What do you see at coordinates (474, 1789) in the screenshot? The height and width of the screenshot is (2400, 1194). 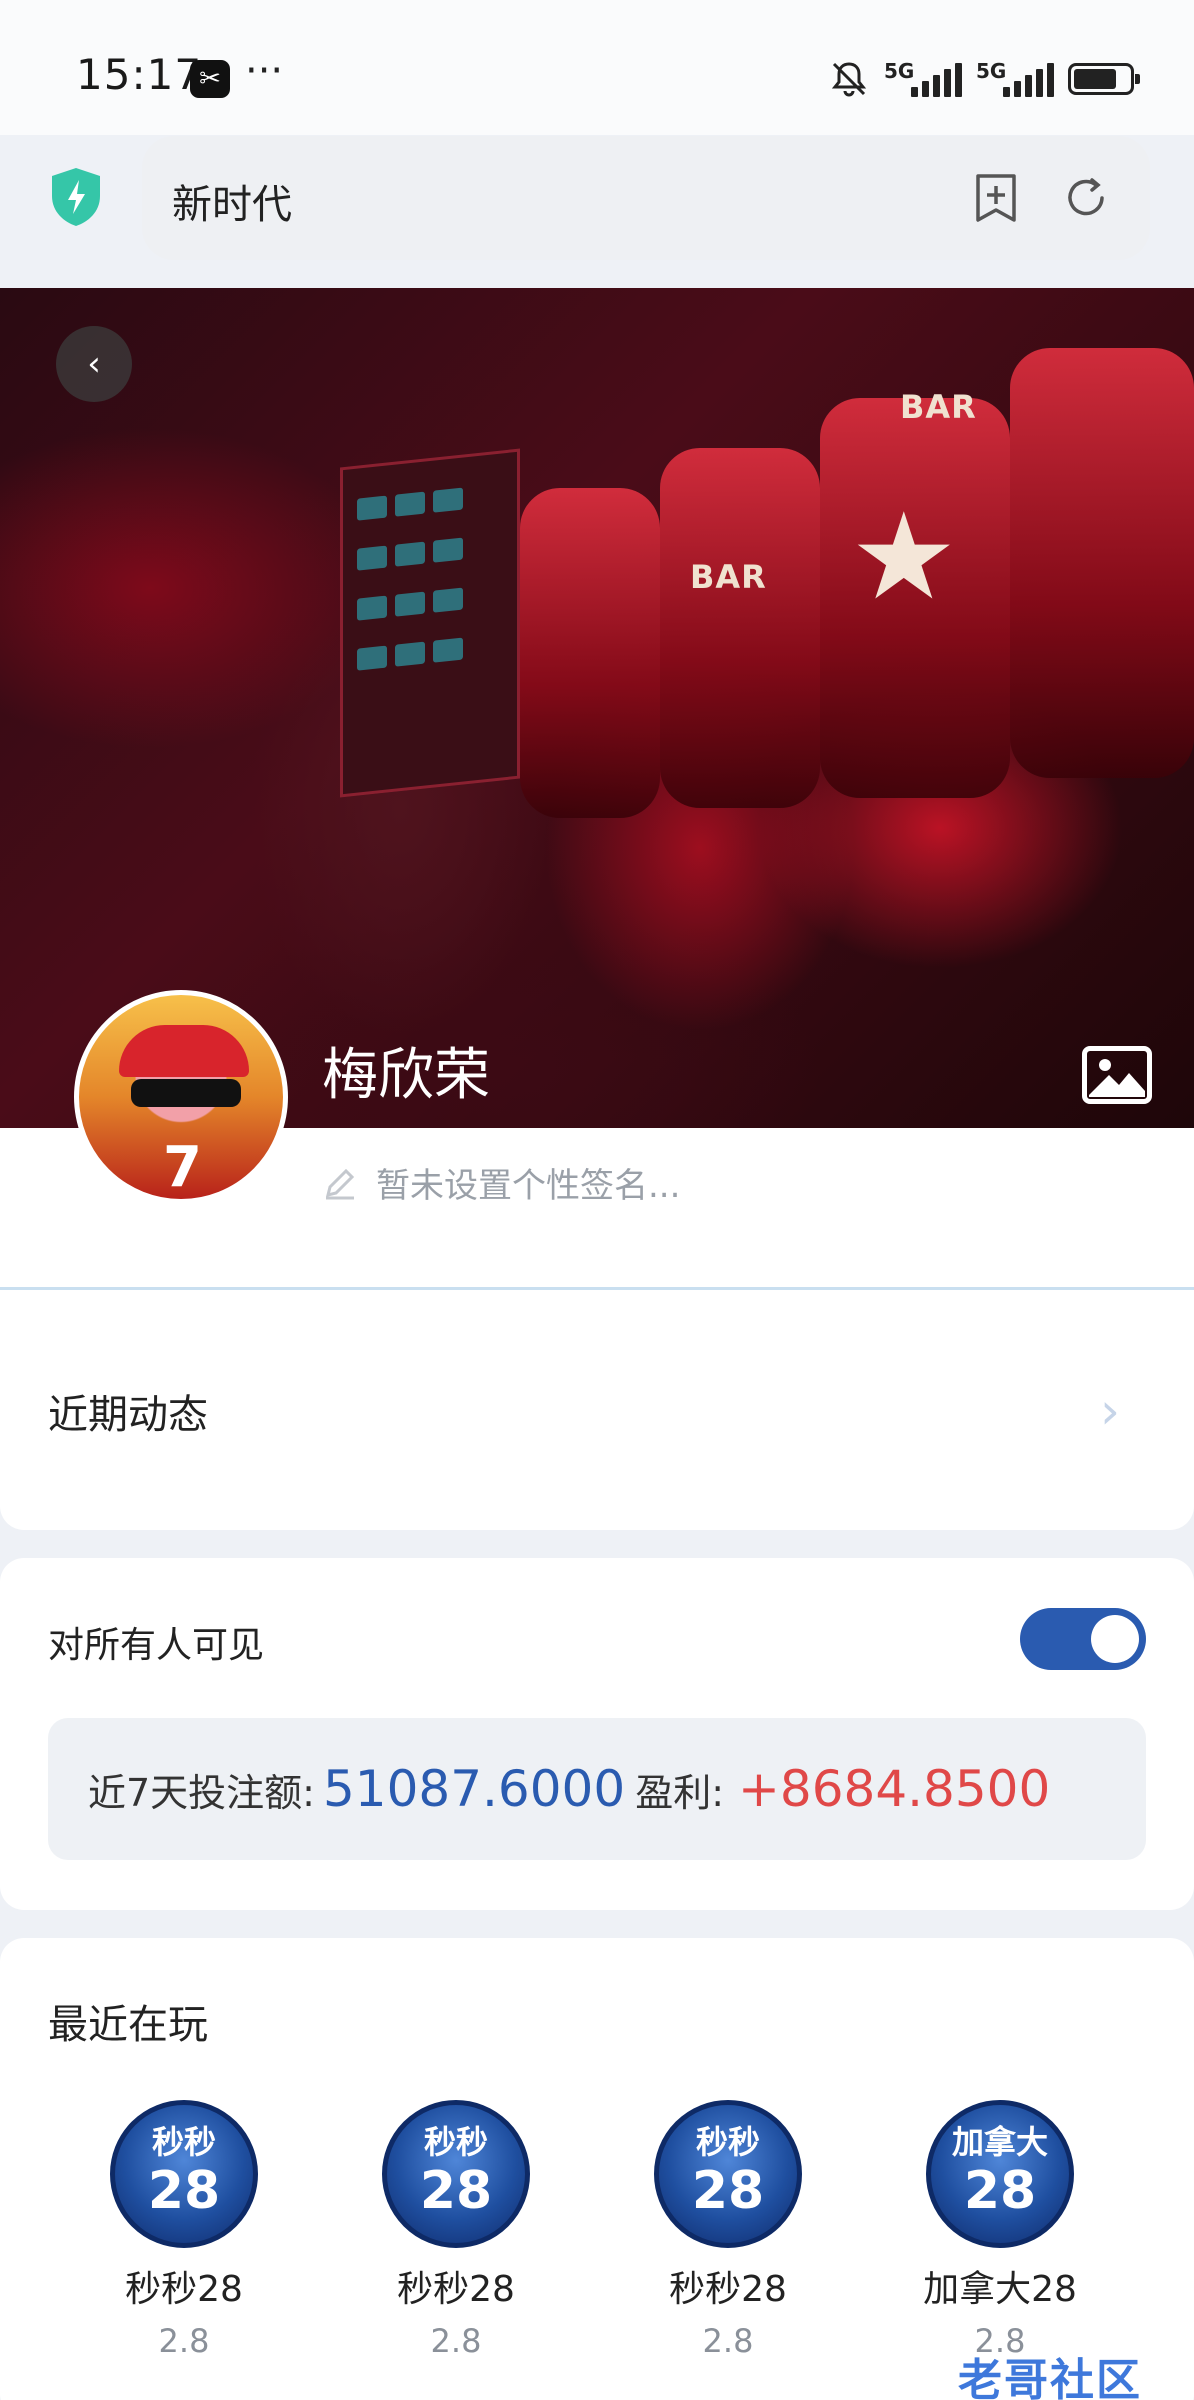 I see `bet-amount-value: 51087.6000` at bounding box center [474, 1789].